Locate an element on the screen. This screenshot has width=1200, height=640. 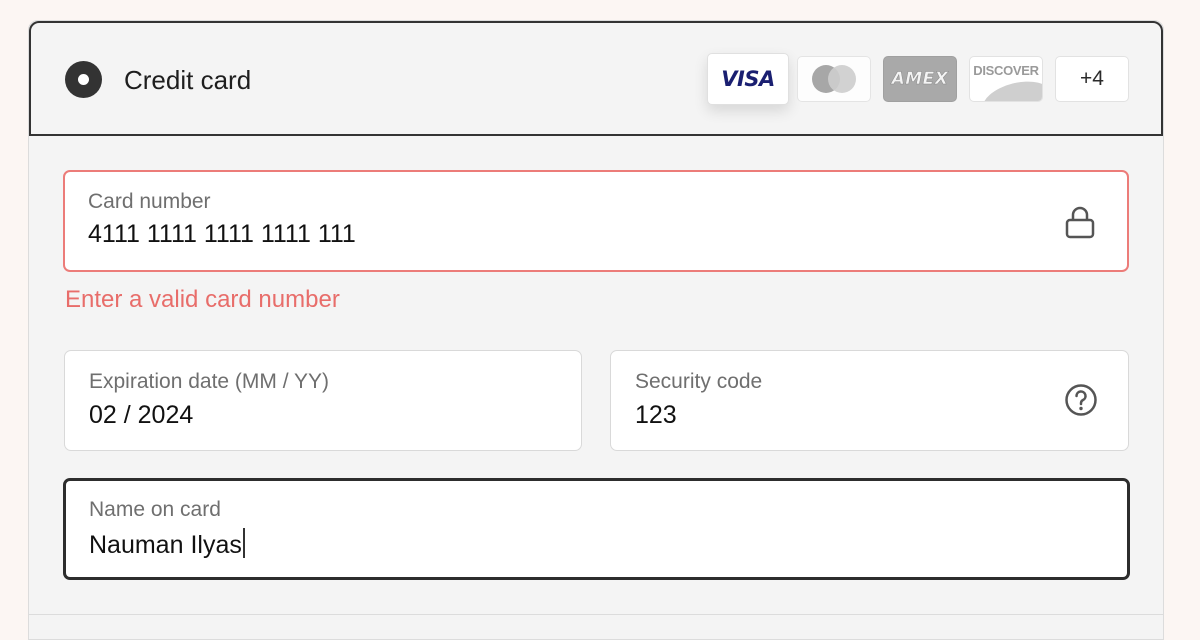
card-number-error: Enter a valid card number is located at coordinates (202, 299).